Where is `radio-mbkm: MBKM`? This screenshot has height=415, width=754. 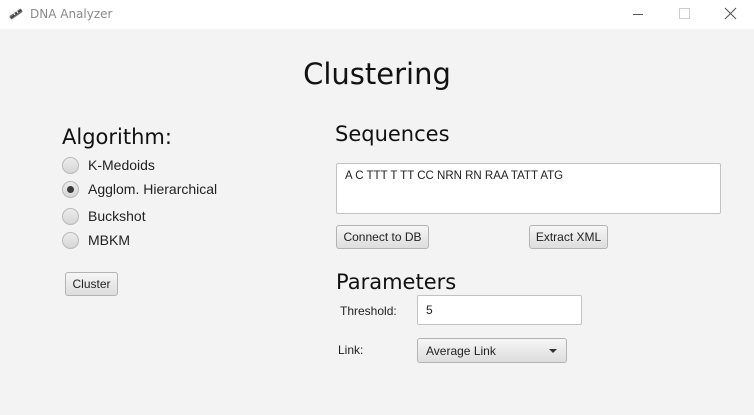 radio-mbkm: MBKM is located at coordinates (96, 240).